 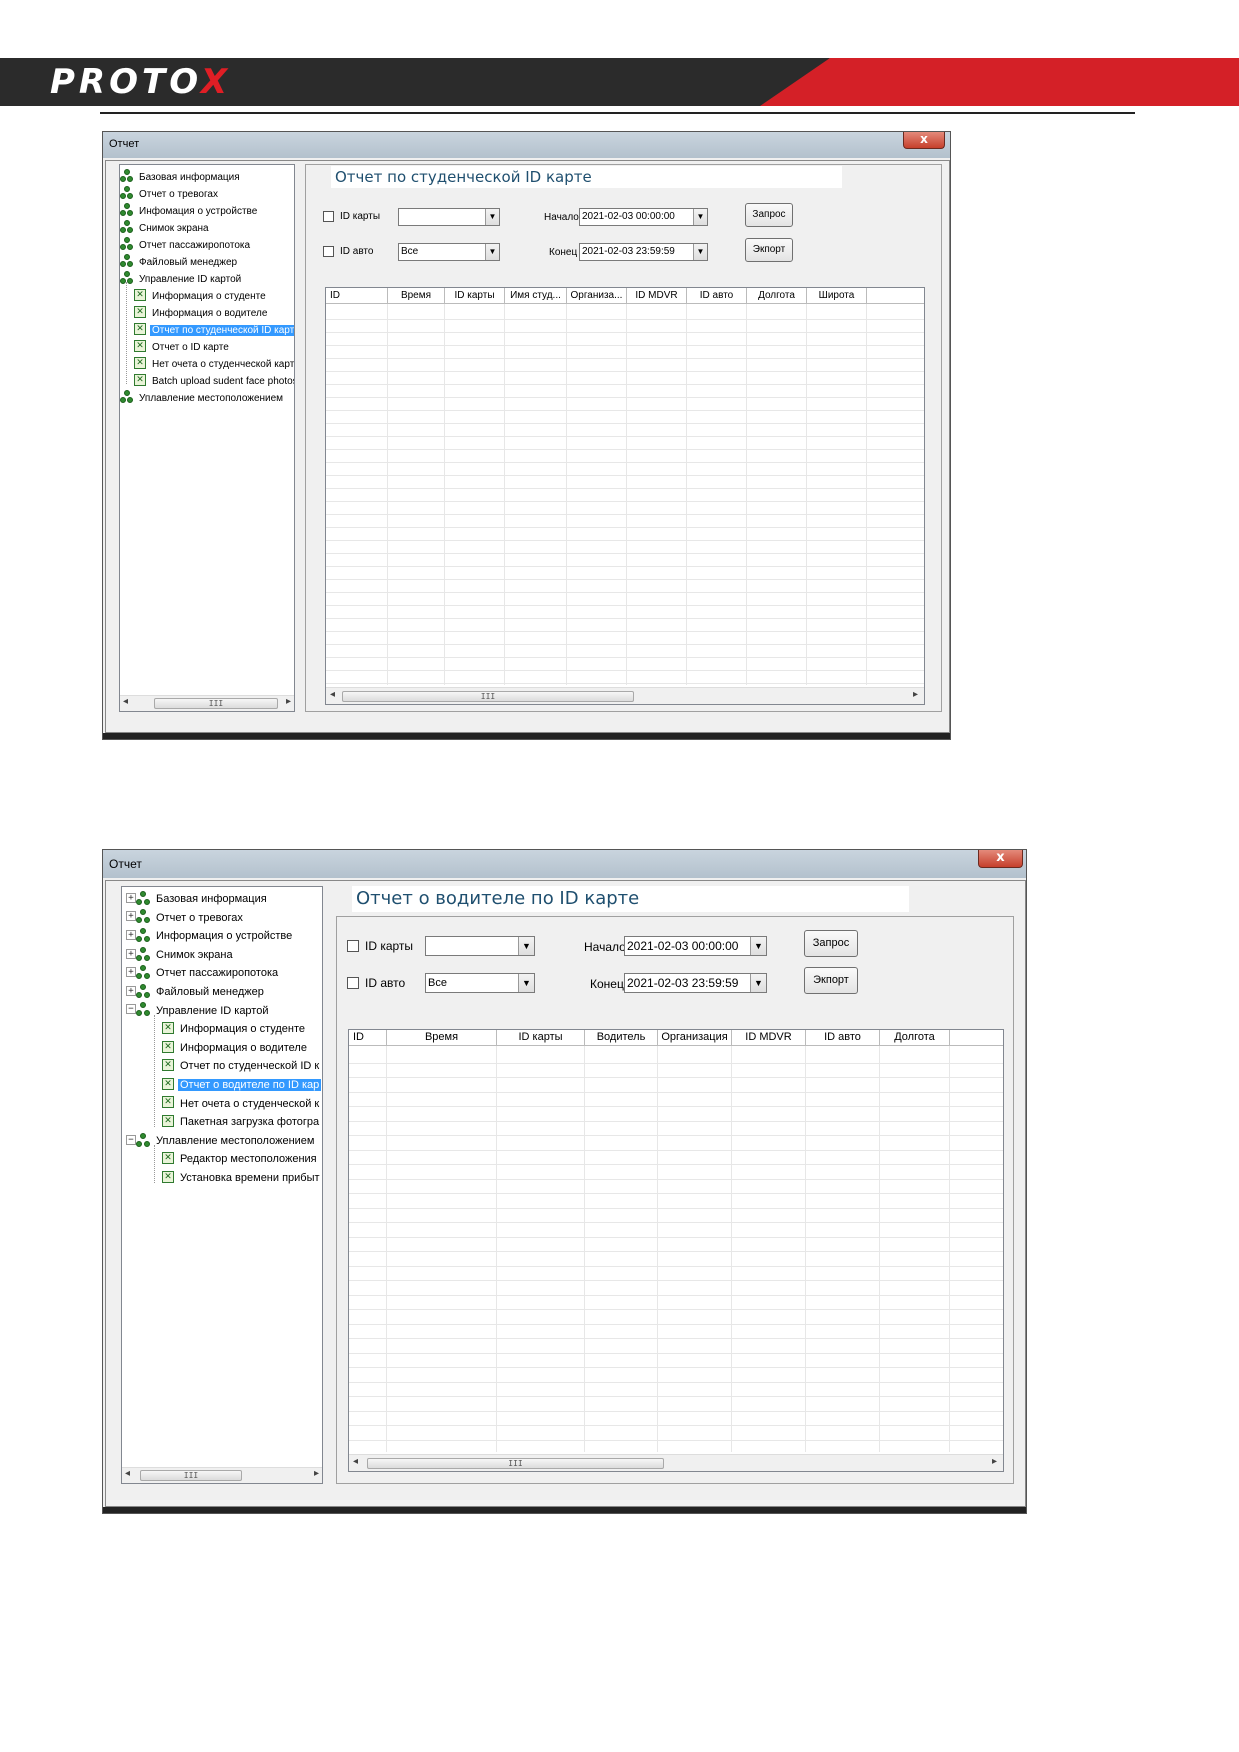 I want to click on tree-item: + Снимок экрана, so click(x=180, y=954).